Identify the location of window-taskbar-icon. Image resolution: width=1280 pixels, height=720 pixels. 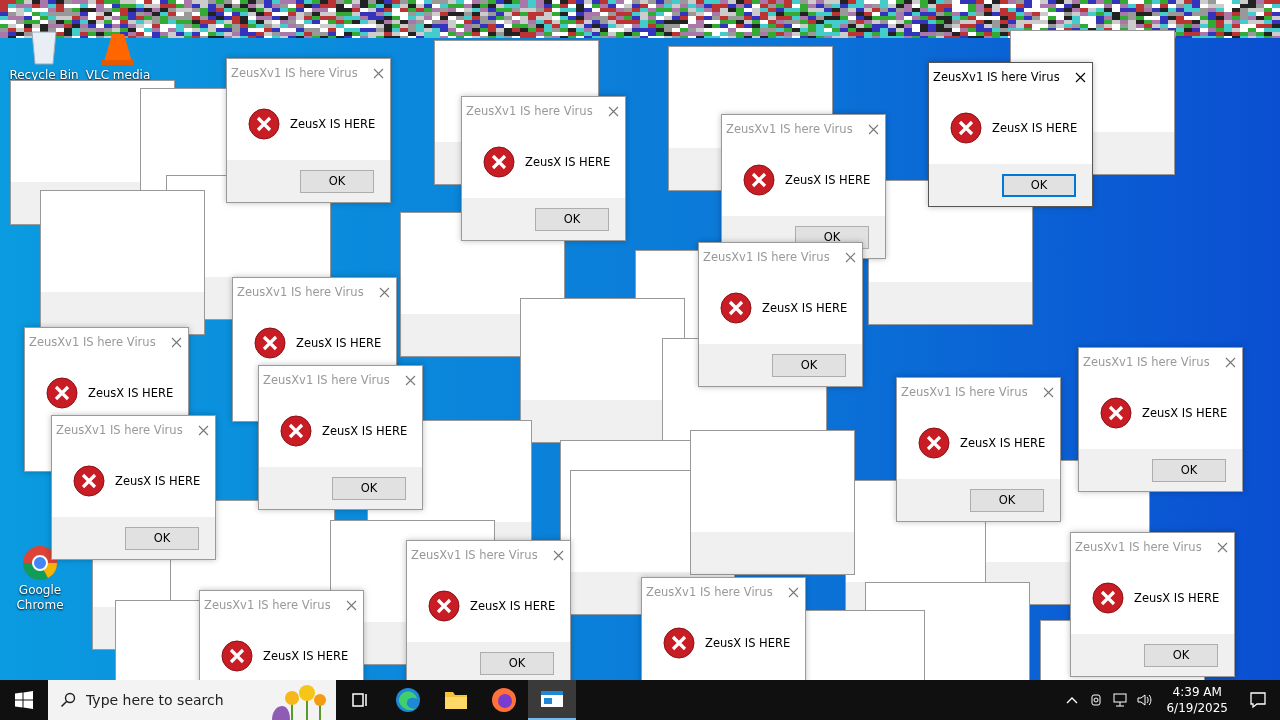
(552, 700).